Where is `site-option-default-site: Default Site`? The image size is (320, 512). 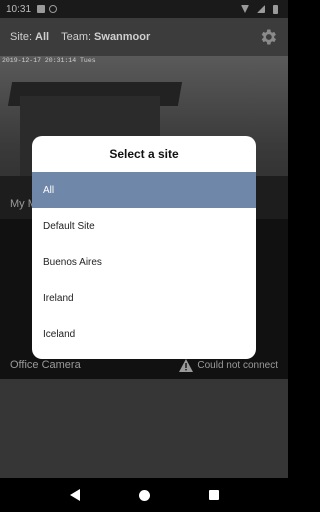
site-option-default-site: Default Site is located at coordinates (144, 226).